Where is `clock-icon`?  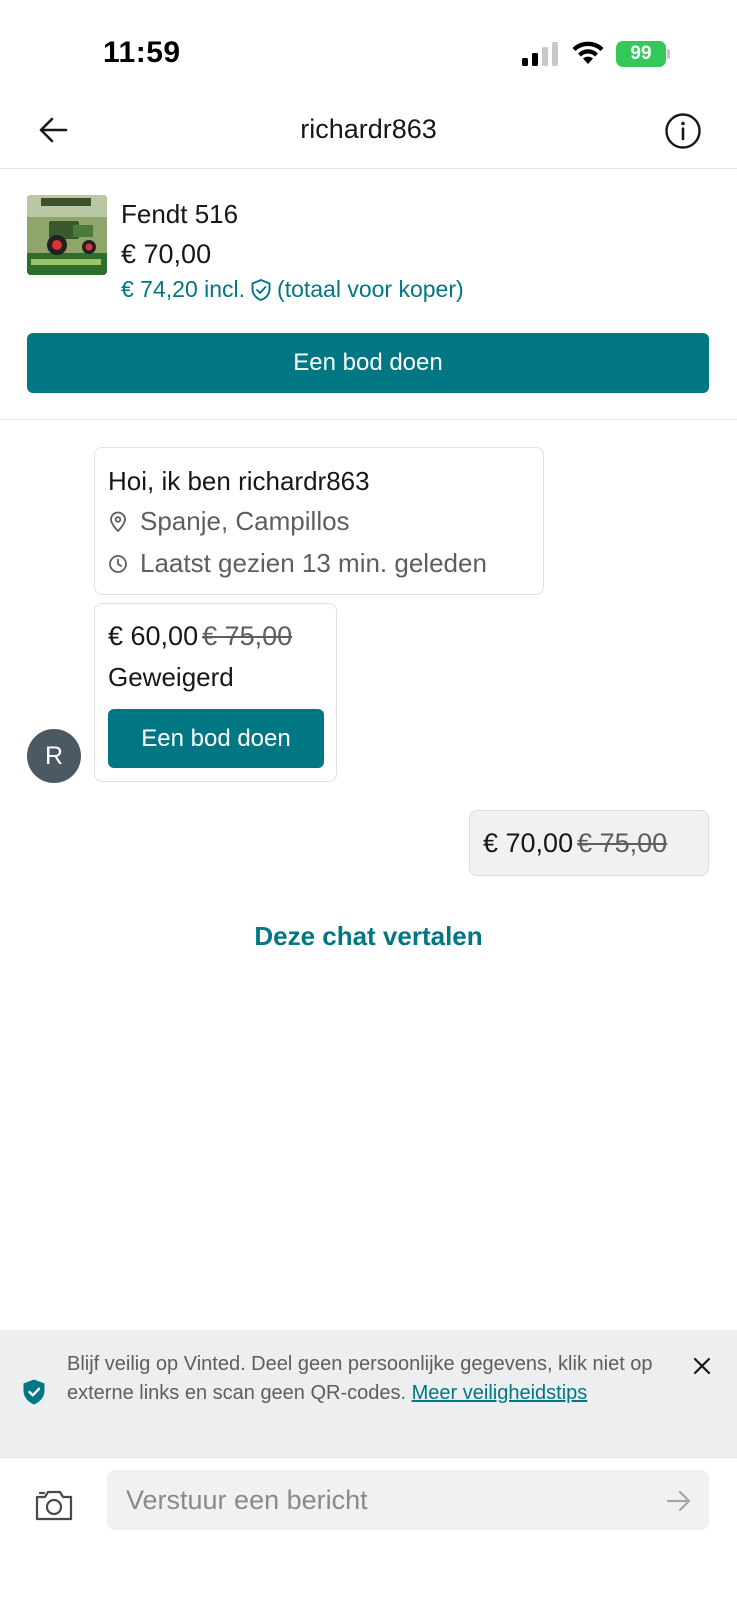 clock-icon is located at coordinates (118, 563).